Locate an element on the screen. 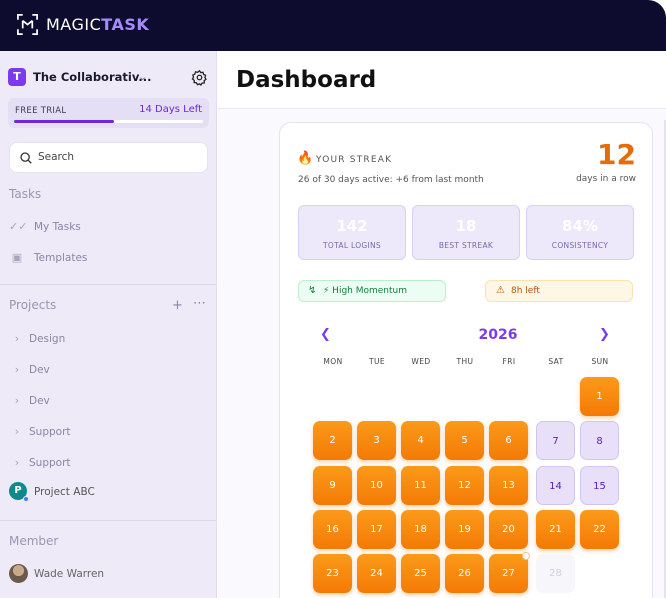  stat-label: BEST STREAK is located at coordinates (466, 245).